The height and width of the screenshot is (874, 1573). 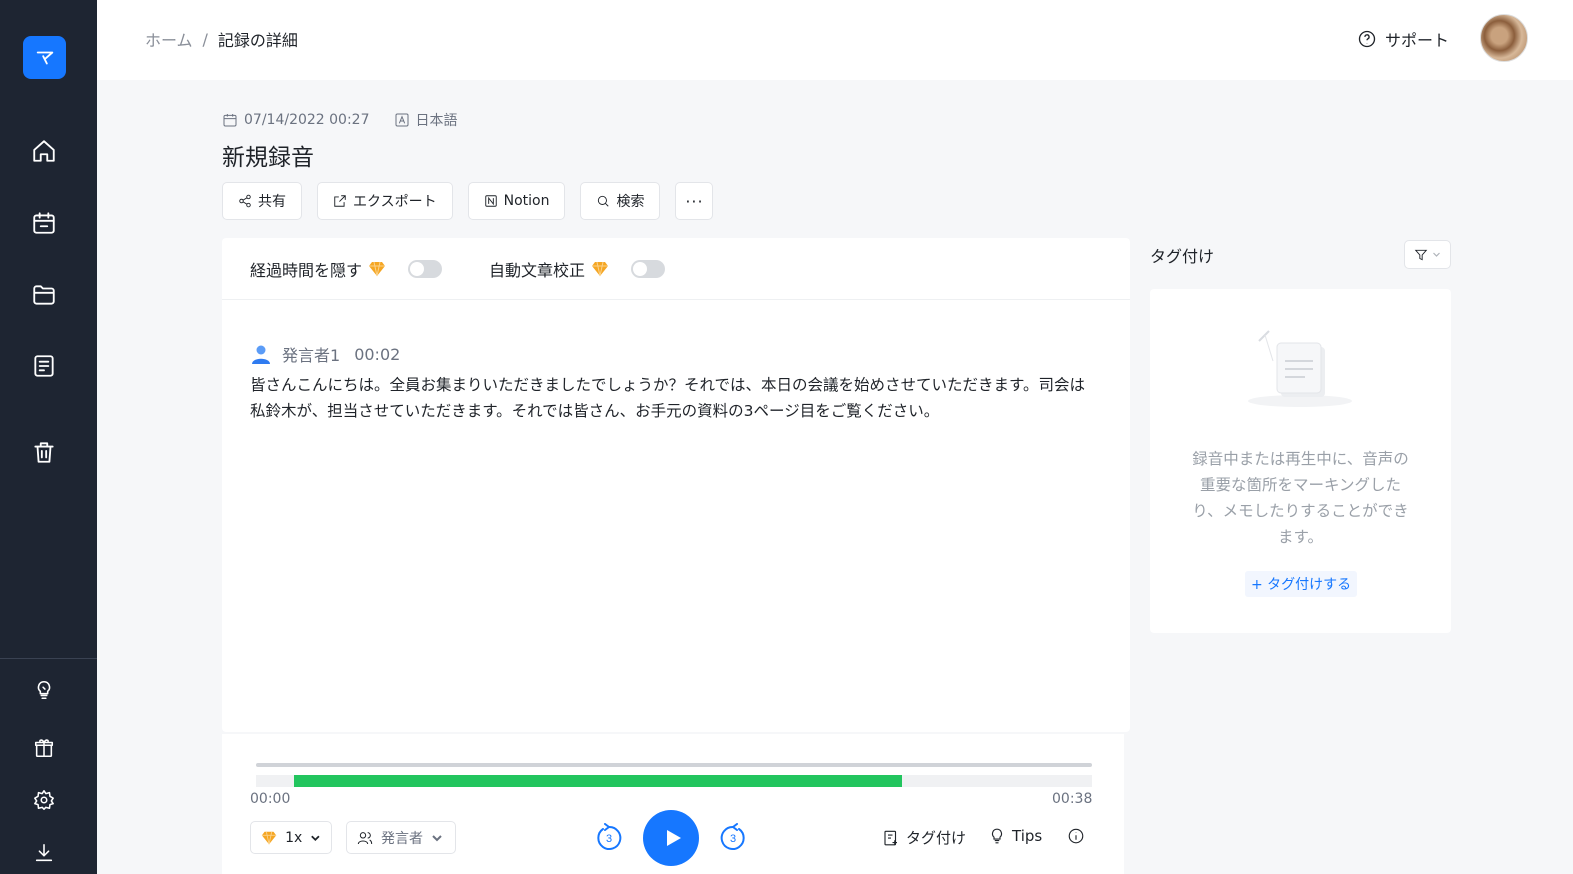 What do you see at coordinates (835, 40) in the screenshot?
I see `top-header: ホーム / 記録の詳細 サポート` at bounding box center [835, 40].